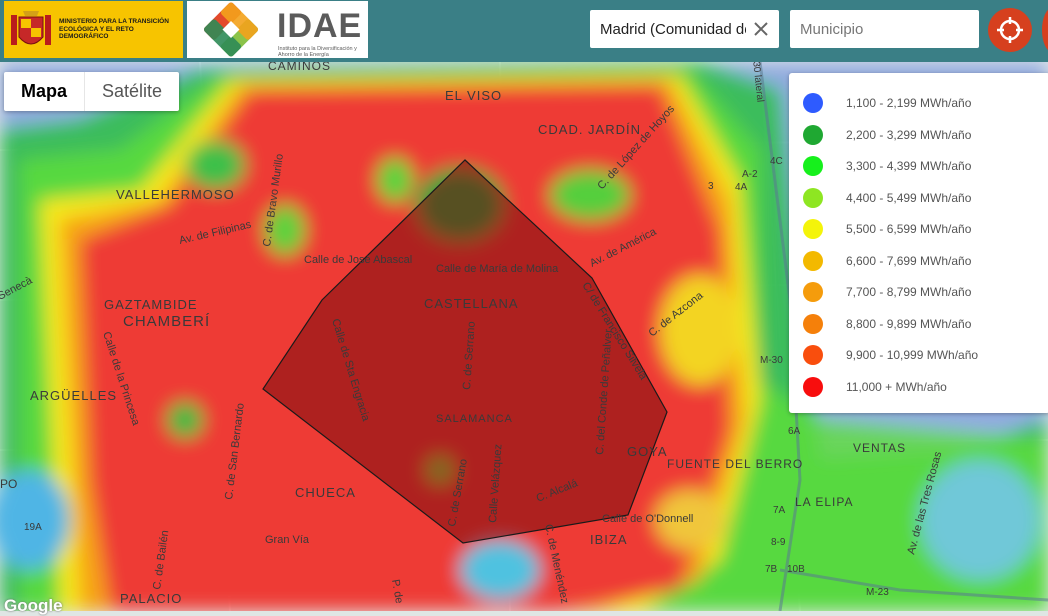 The width and height of the screenshot is (1048, 616). What do you see at coordinates (175, 194) in the screenshot?
I see `label-vallehermoso: VALLEHERMOSO` at bounding box center [175, 194].